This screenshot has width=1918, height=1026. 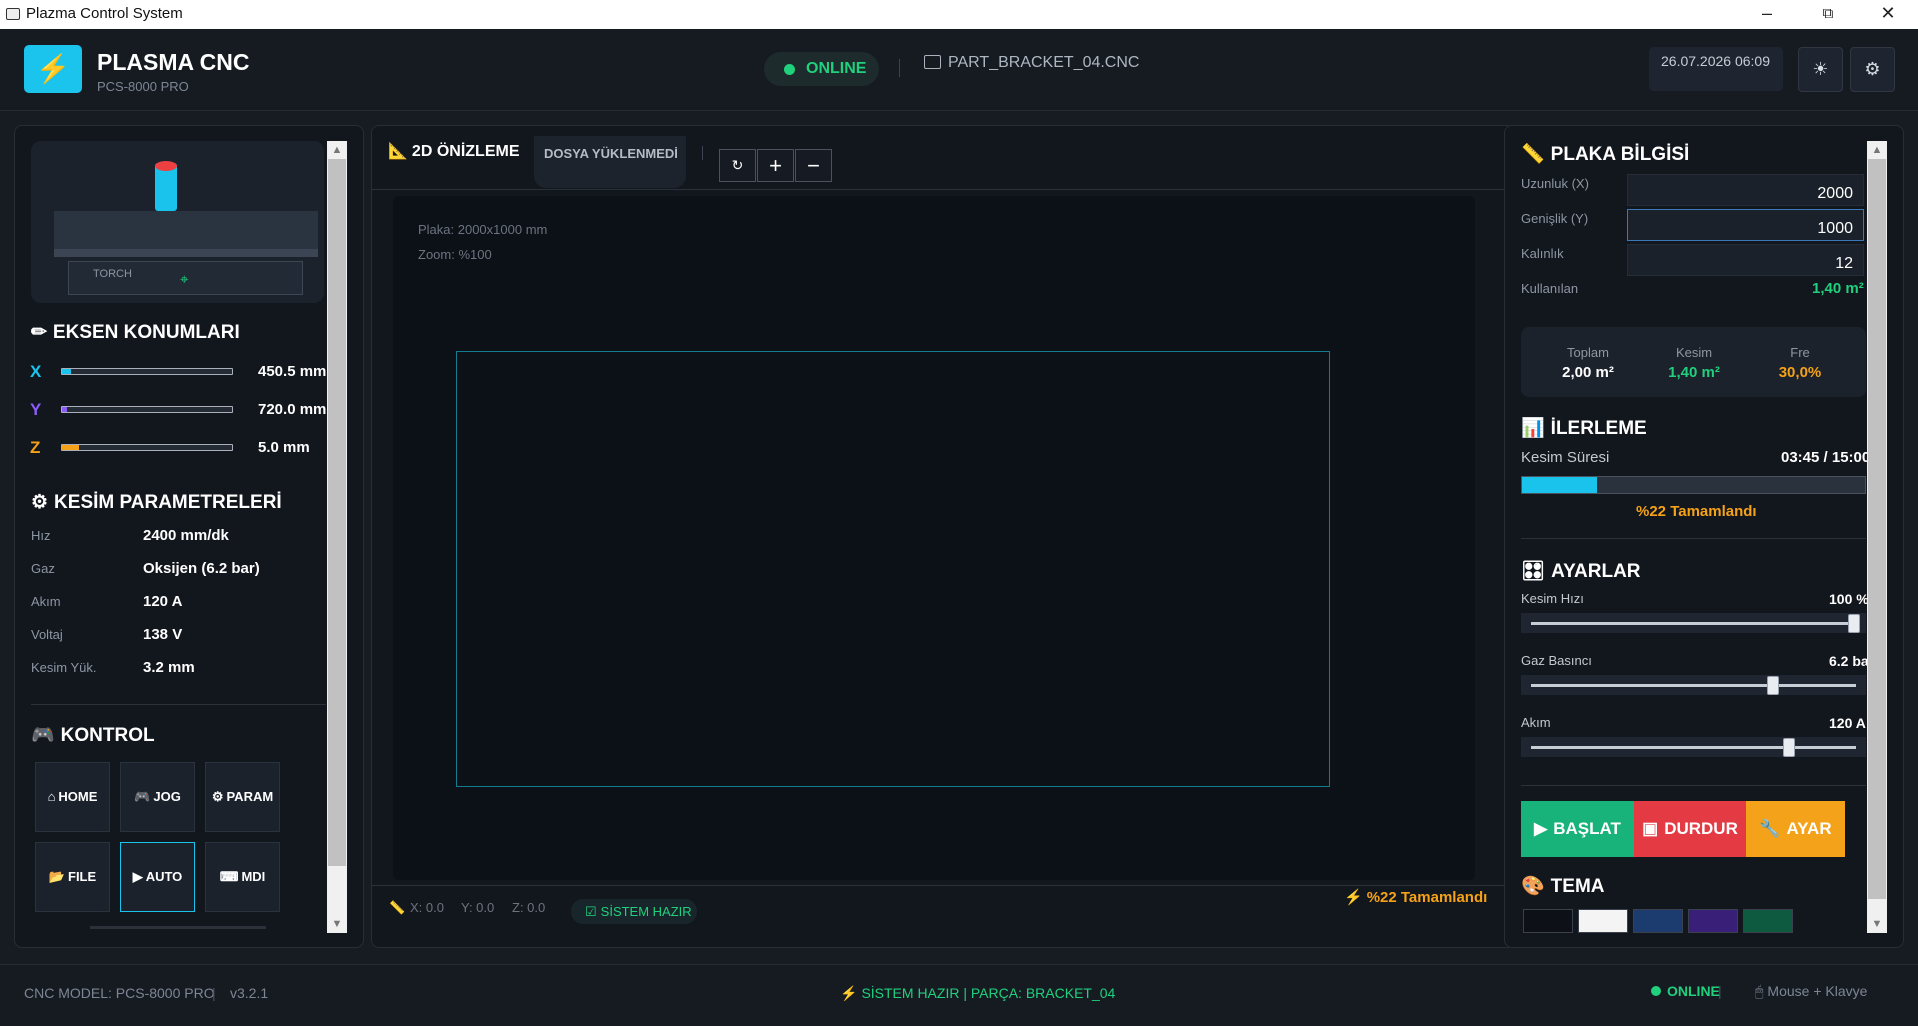 I want to click on refresh-icon: ↻, so click(x=737, y=165).